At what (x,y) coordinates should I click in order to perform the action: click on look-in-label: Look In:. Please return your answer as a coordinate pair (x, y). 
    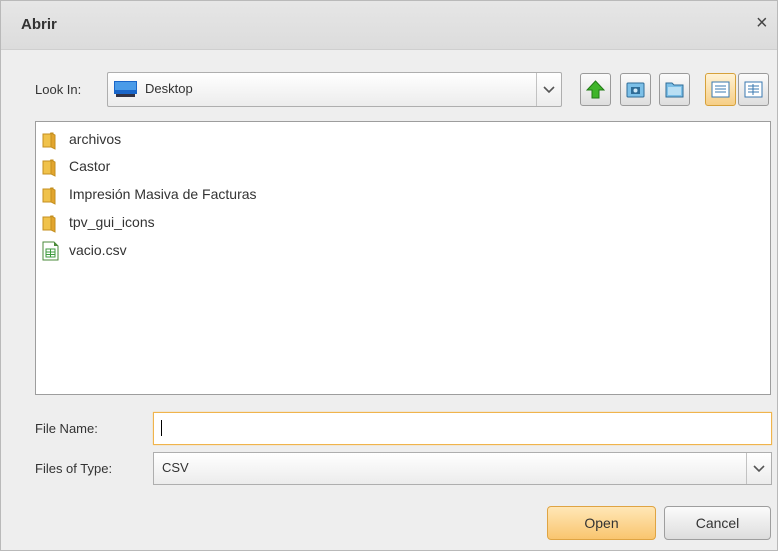
    Looking at the image, I should click on (58, 89).